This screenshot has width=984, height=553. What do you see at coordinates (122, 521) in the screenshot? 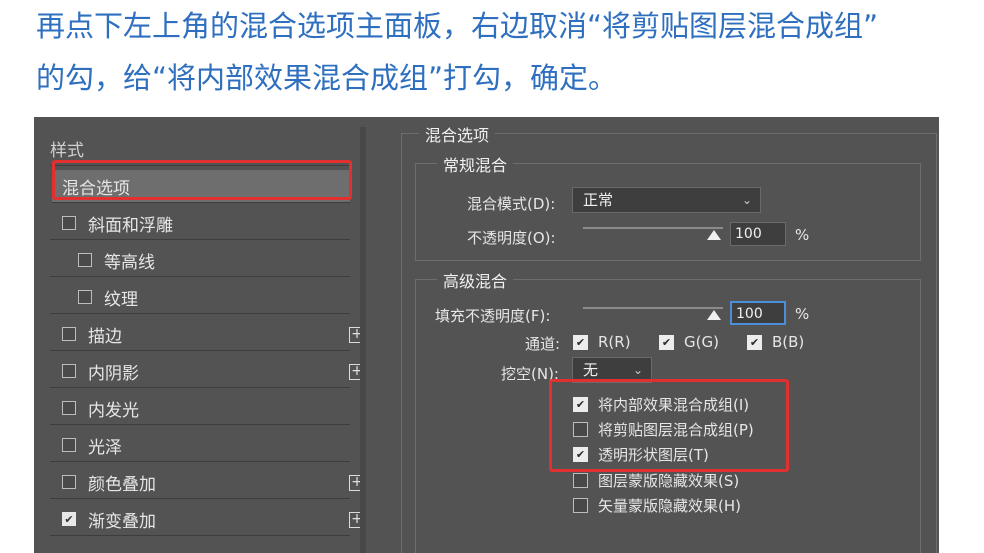
I see `style-item-label: 渐变叠加` at bounding box center [122, 521].